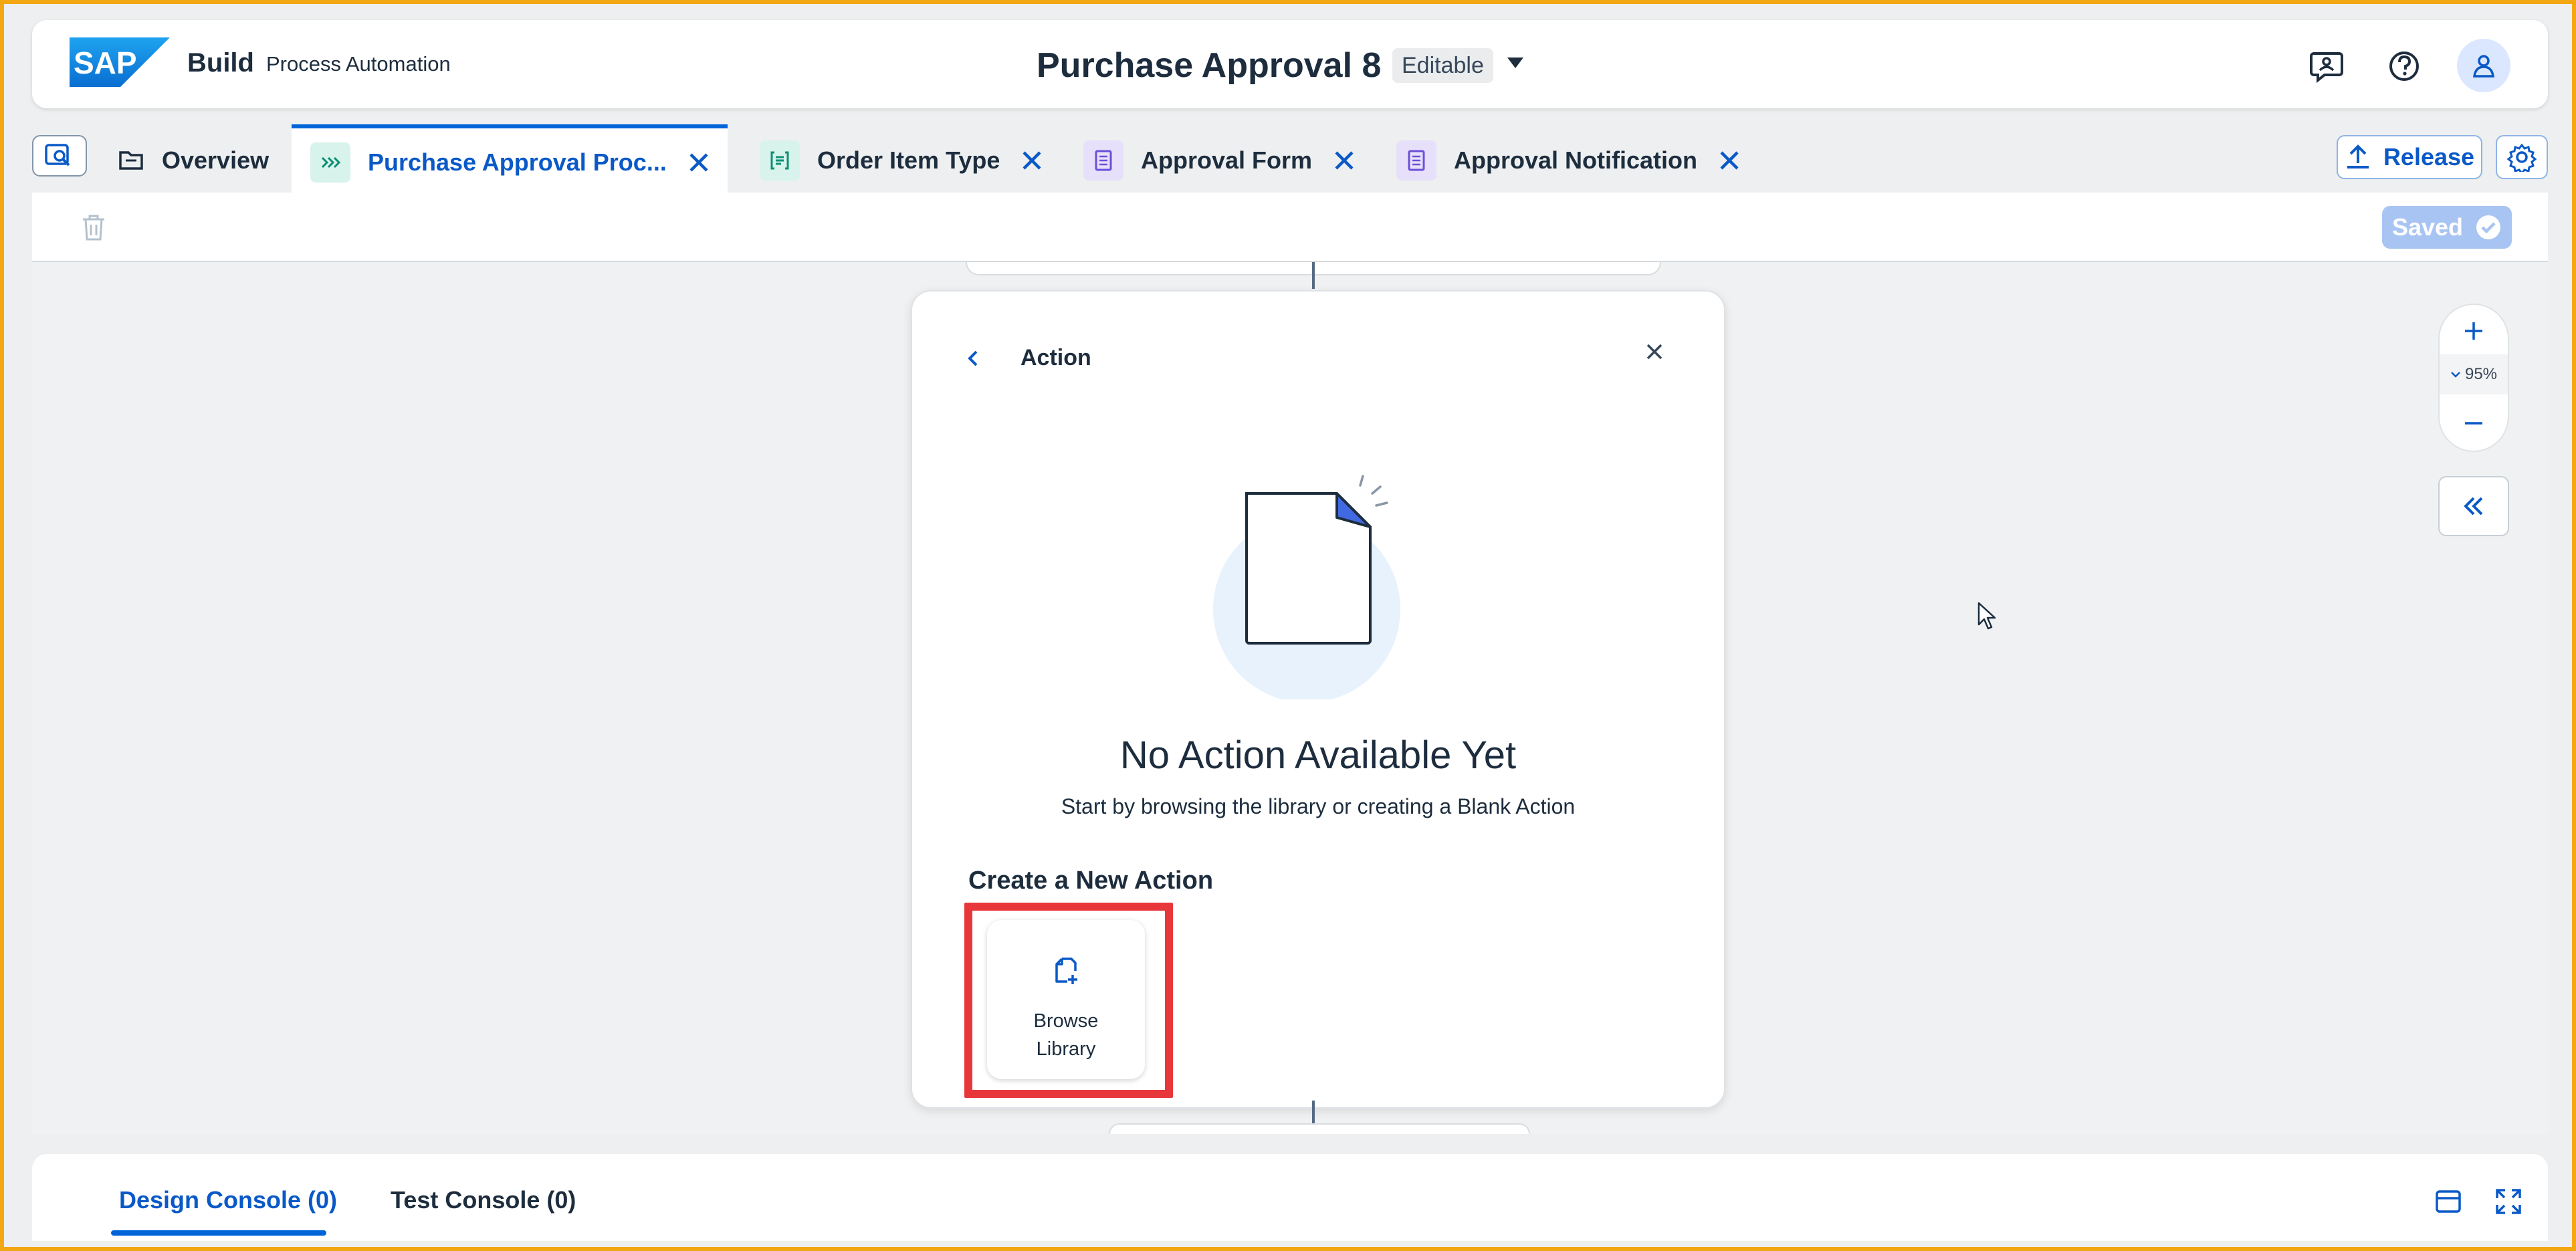  Describe the element at coordinates (2404, 66) in the screenshot. I see `help-icon` at that location.